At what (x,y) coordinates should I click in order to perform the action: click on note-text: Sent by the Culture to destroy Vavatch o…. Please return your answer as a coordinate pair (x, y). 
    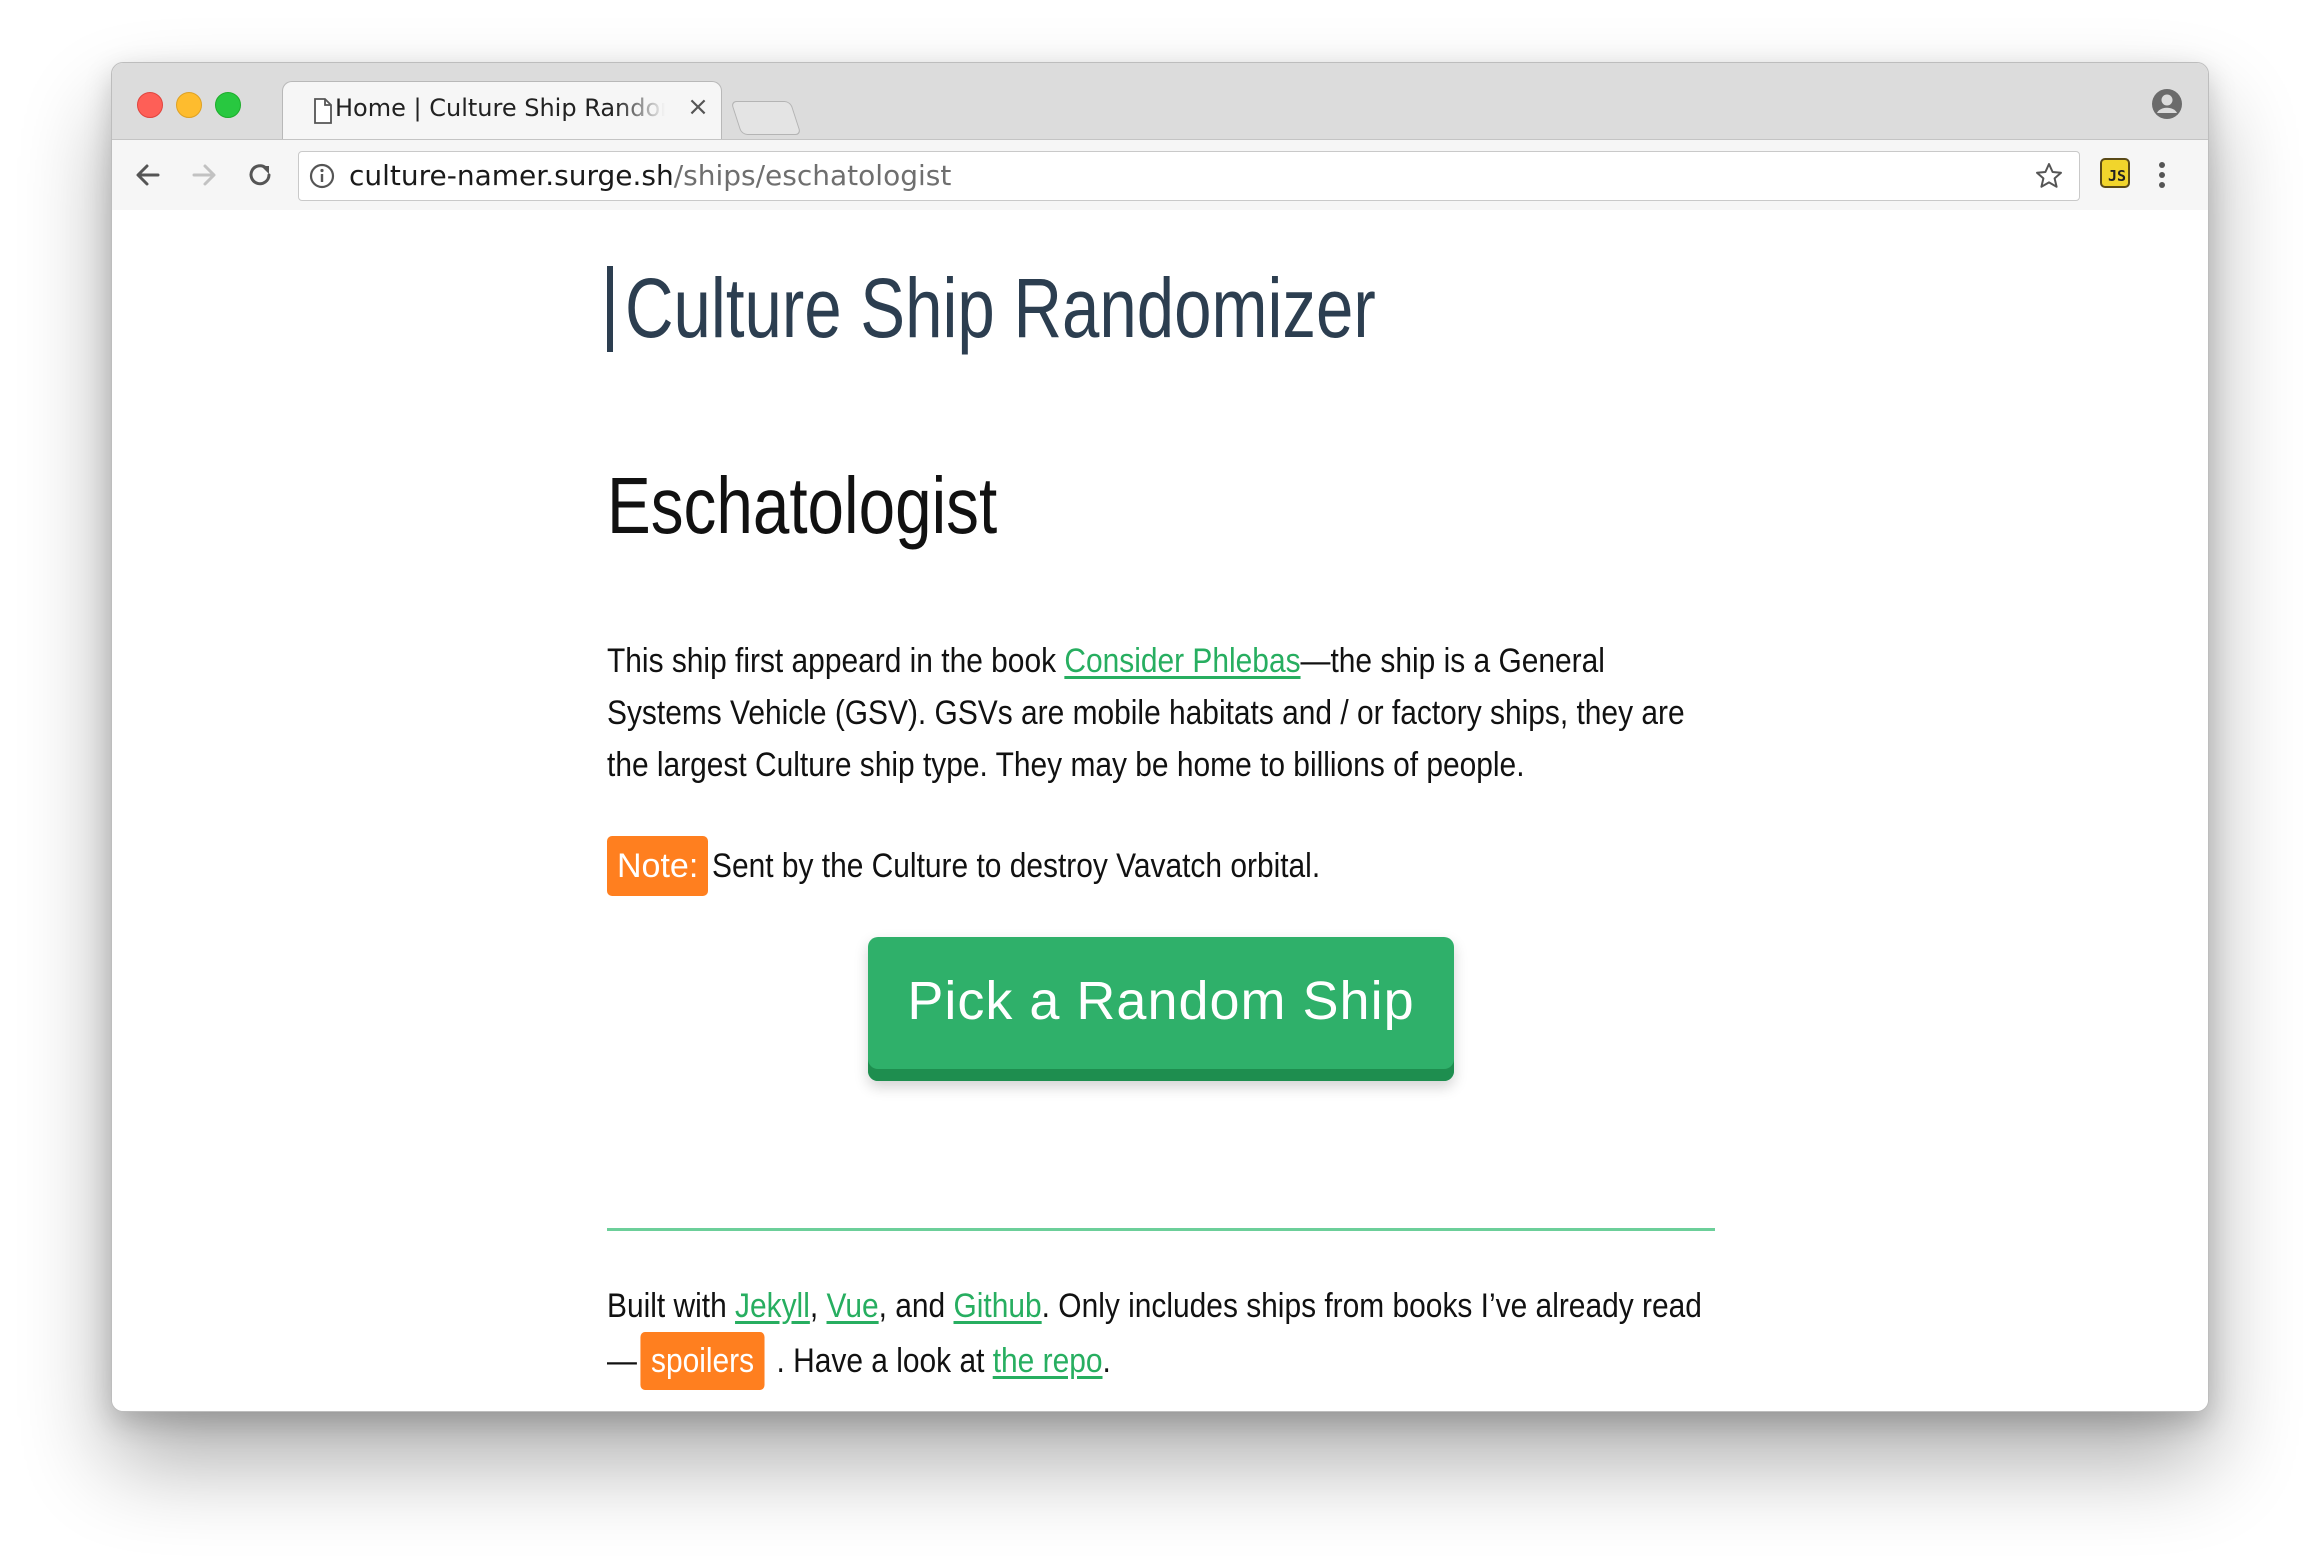
    Looking at the image, I should click on (1016, 866).